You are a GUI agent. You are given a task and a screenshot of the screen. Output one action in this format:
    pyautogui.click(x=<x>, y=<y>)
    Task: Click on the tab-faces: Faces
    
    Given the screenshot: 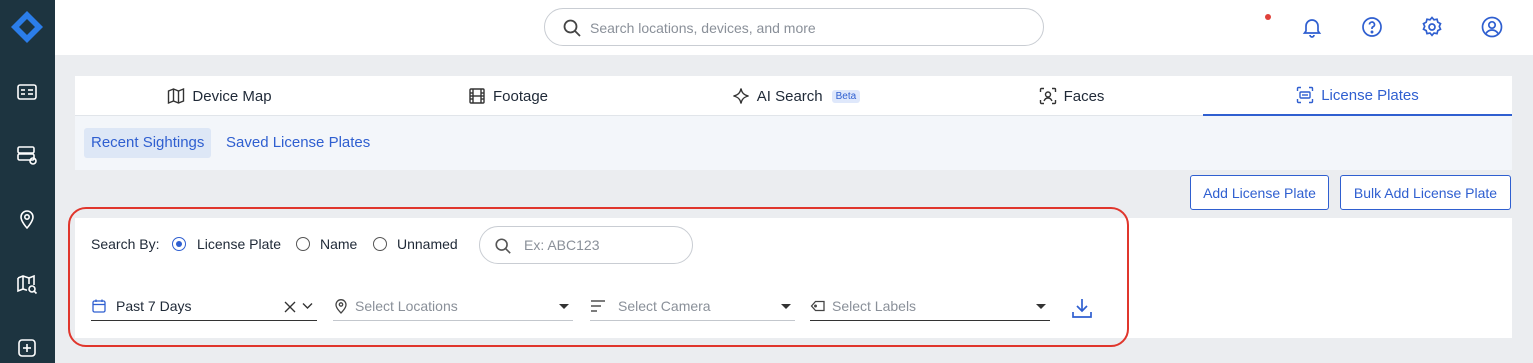 What is the action you would take?
    pyautogui.click(x=1071, y=96)
    